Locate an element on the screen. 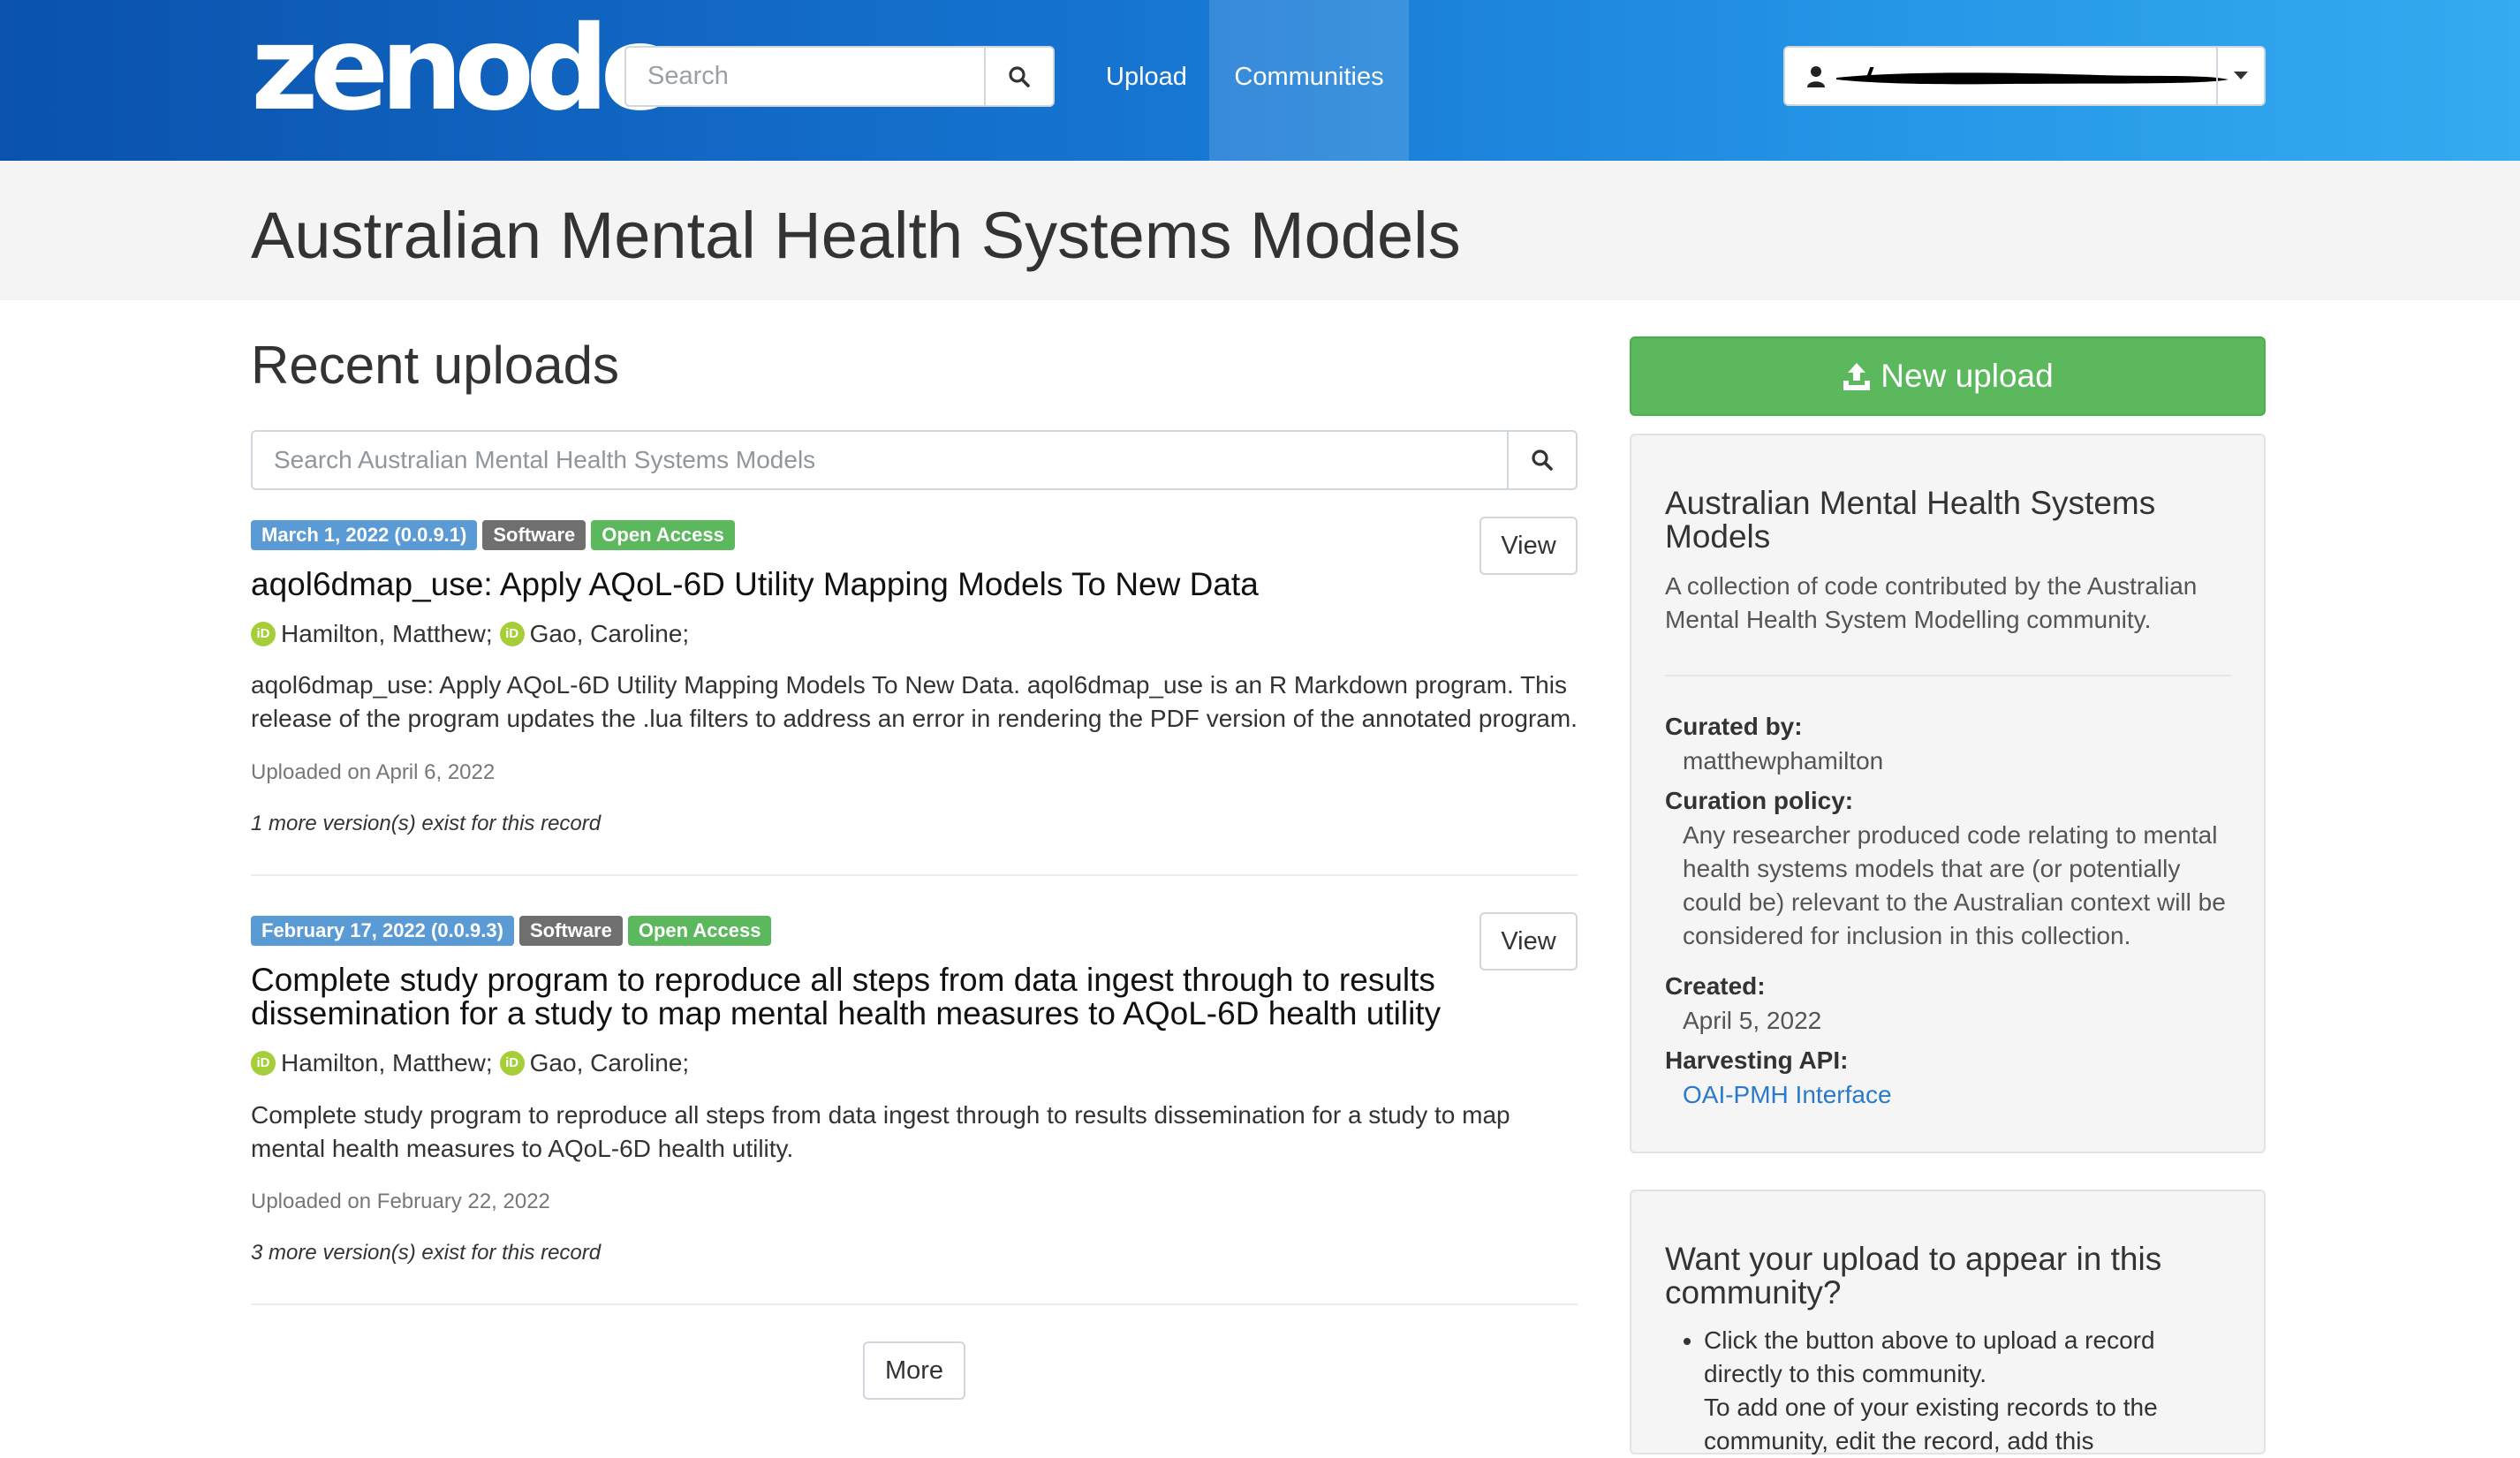 The height and width of the screenshot is (1458, 2520). created-value: April 5, 2022 is located at coordinates (1752, 1020).